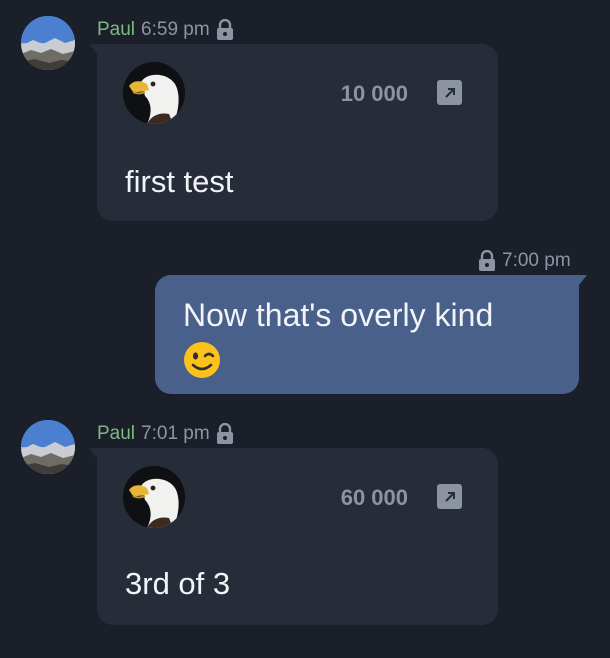 The width and height of the screenshot is (610, 658). I want to click on message-meta: 7:00 pm, so click(524, 260).